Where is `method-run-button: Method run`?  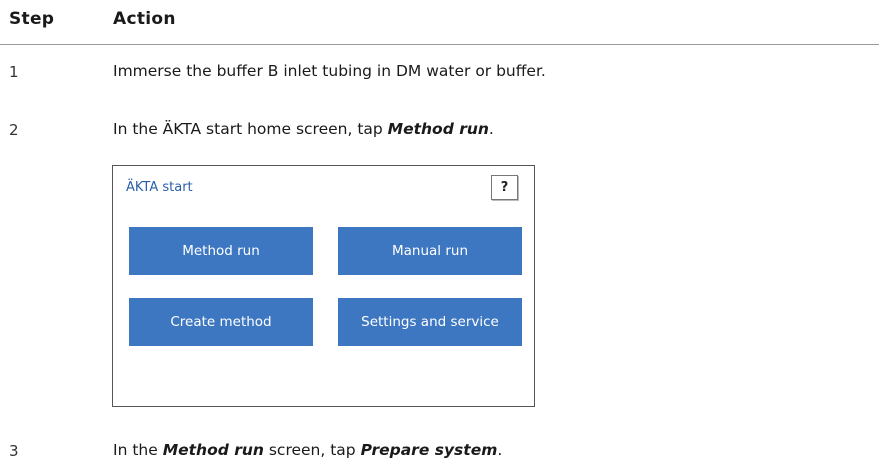
method-run-button: Method run is located at coordinates (221, 251).